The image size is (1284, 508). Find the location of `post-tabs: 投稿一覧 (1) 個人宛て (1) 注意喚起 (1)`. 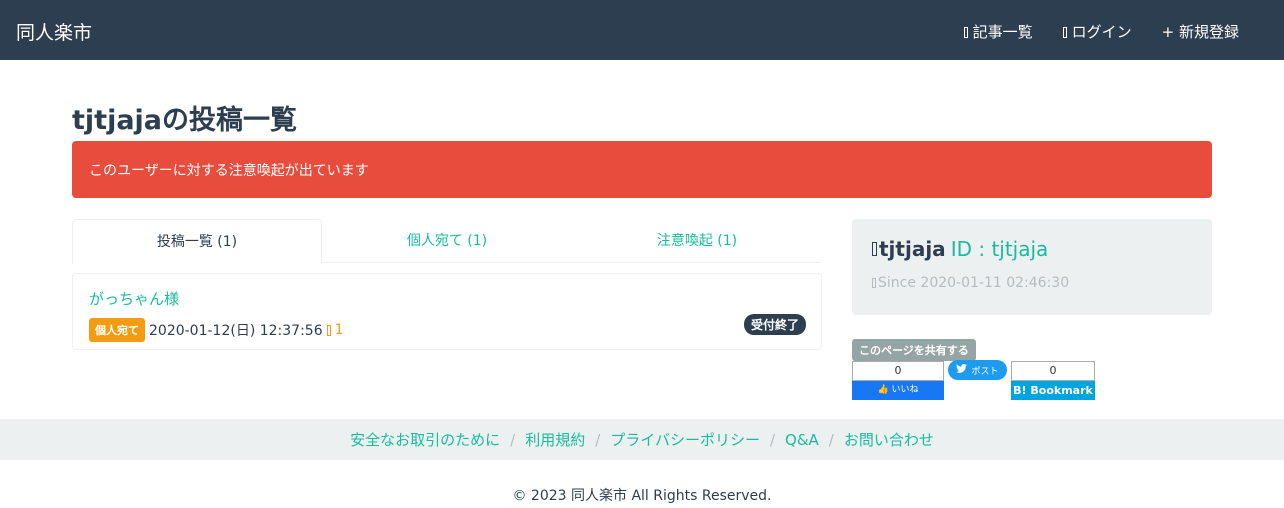

post-tabs: 投稿一覧 (1) 個人宛て (1) 注意喚起 (1) is located at coordinates (447, 241).